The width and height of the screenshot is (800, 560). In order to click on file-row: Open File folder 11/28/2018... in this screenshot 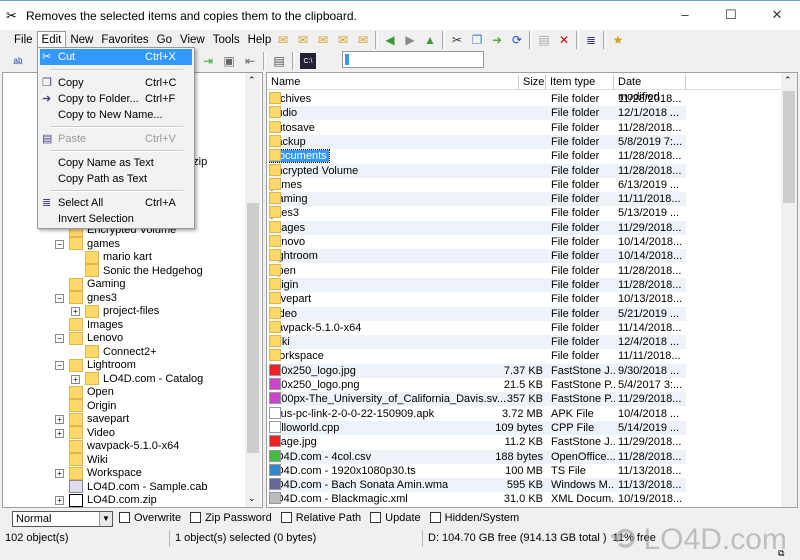, I will do `click(477, 270)`.